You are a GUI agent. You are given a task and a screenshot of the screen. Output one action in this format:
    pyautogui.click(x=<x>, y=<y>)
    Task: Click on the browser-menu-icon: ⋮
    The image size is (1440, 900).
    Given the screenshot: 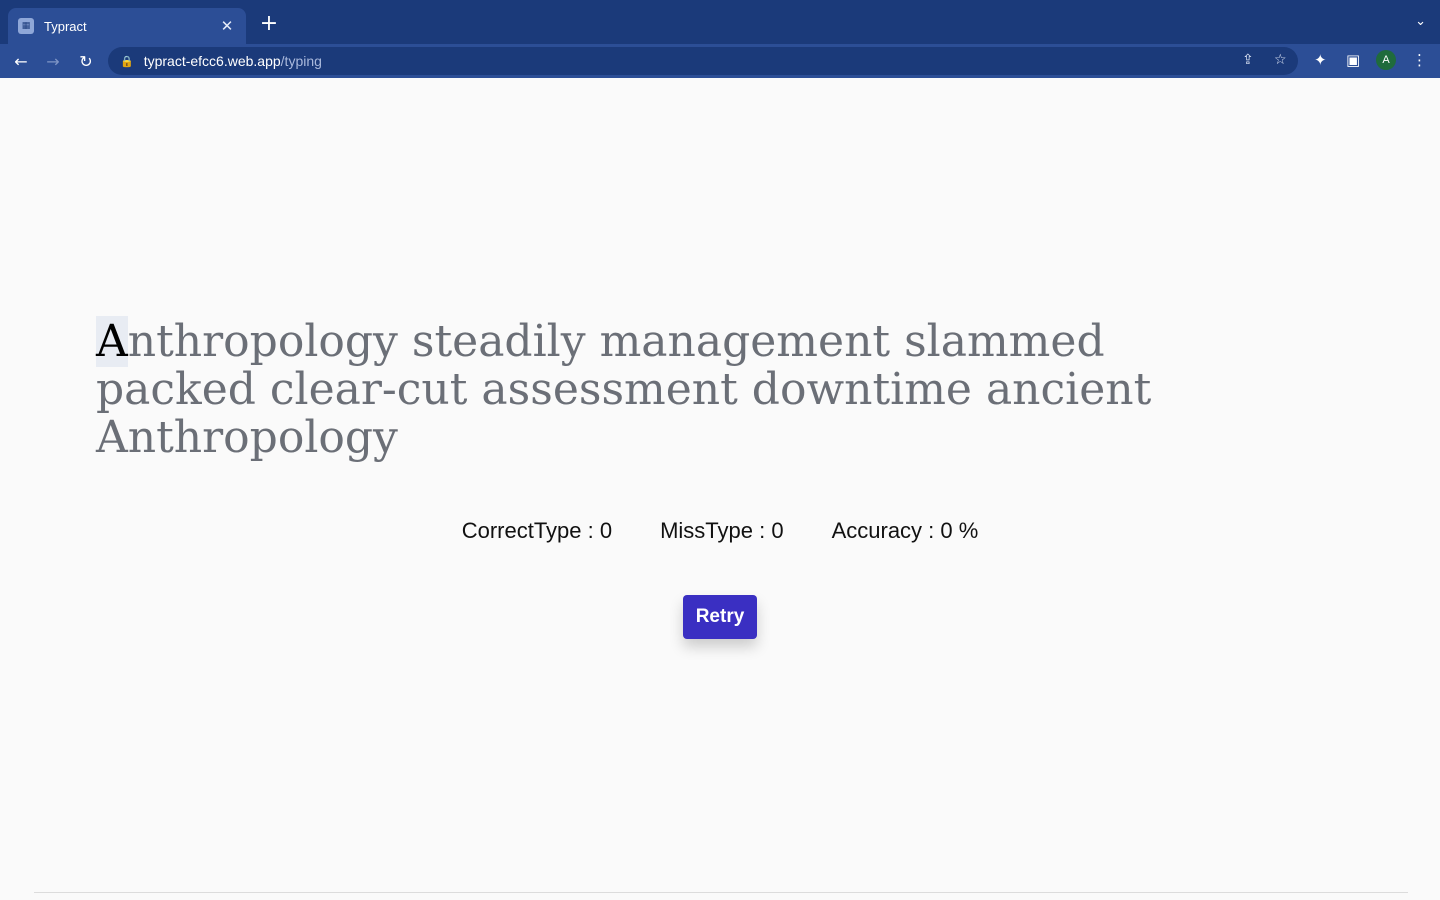 What is the action you would take?
    pyautogui.click(x=1419, y=60)
    